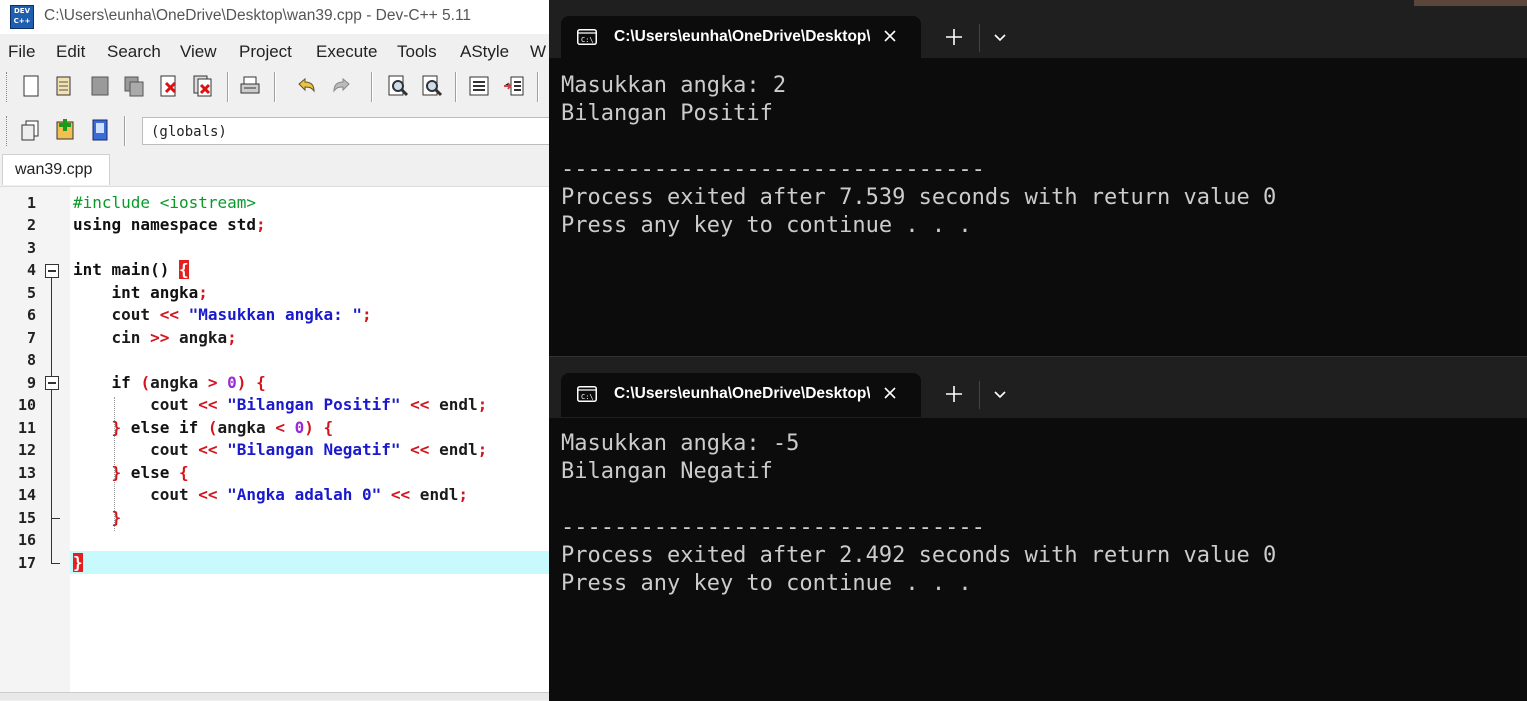  I want to click on menu-edit: Edit, so click(70, 52).